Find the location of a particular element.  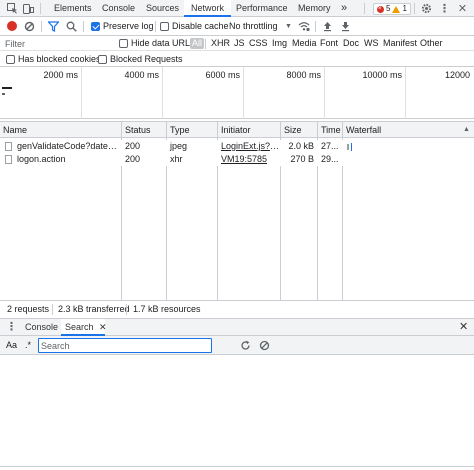

drawer-tab-search: Search ✕ is located at coordinates (84, 327).